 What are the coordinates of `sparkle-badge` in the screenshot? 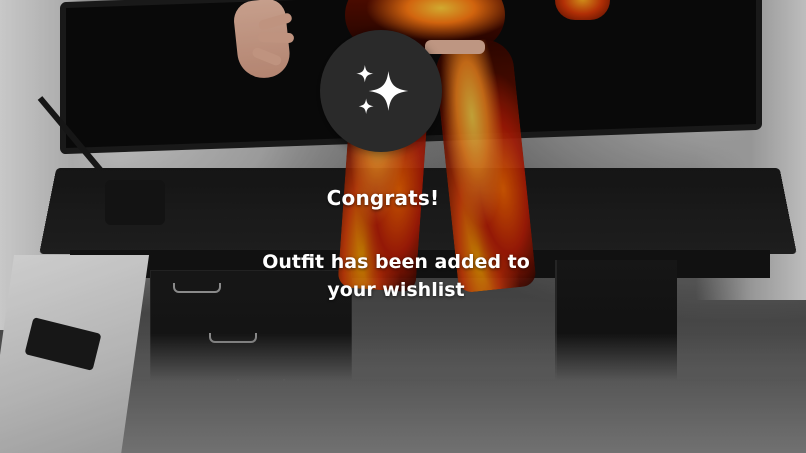 It's located at (381, 91).